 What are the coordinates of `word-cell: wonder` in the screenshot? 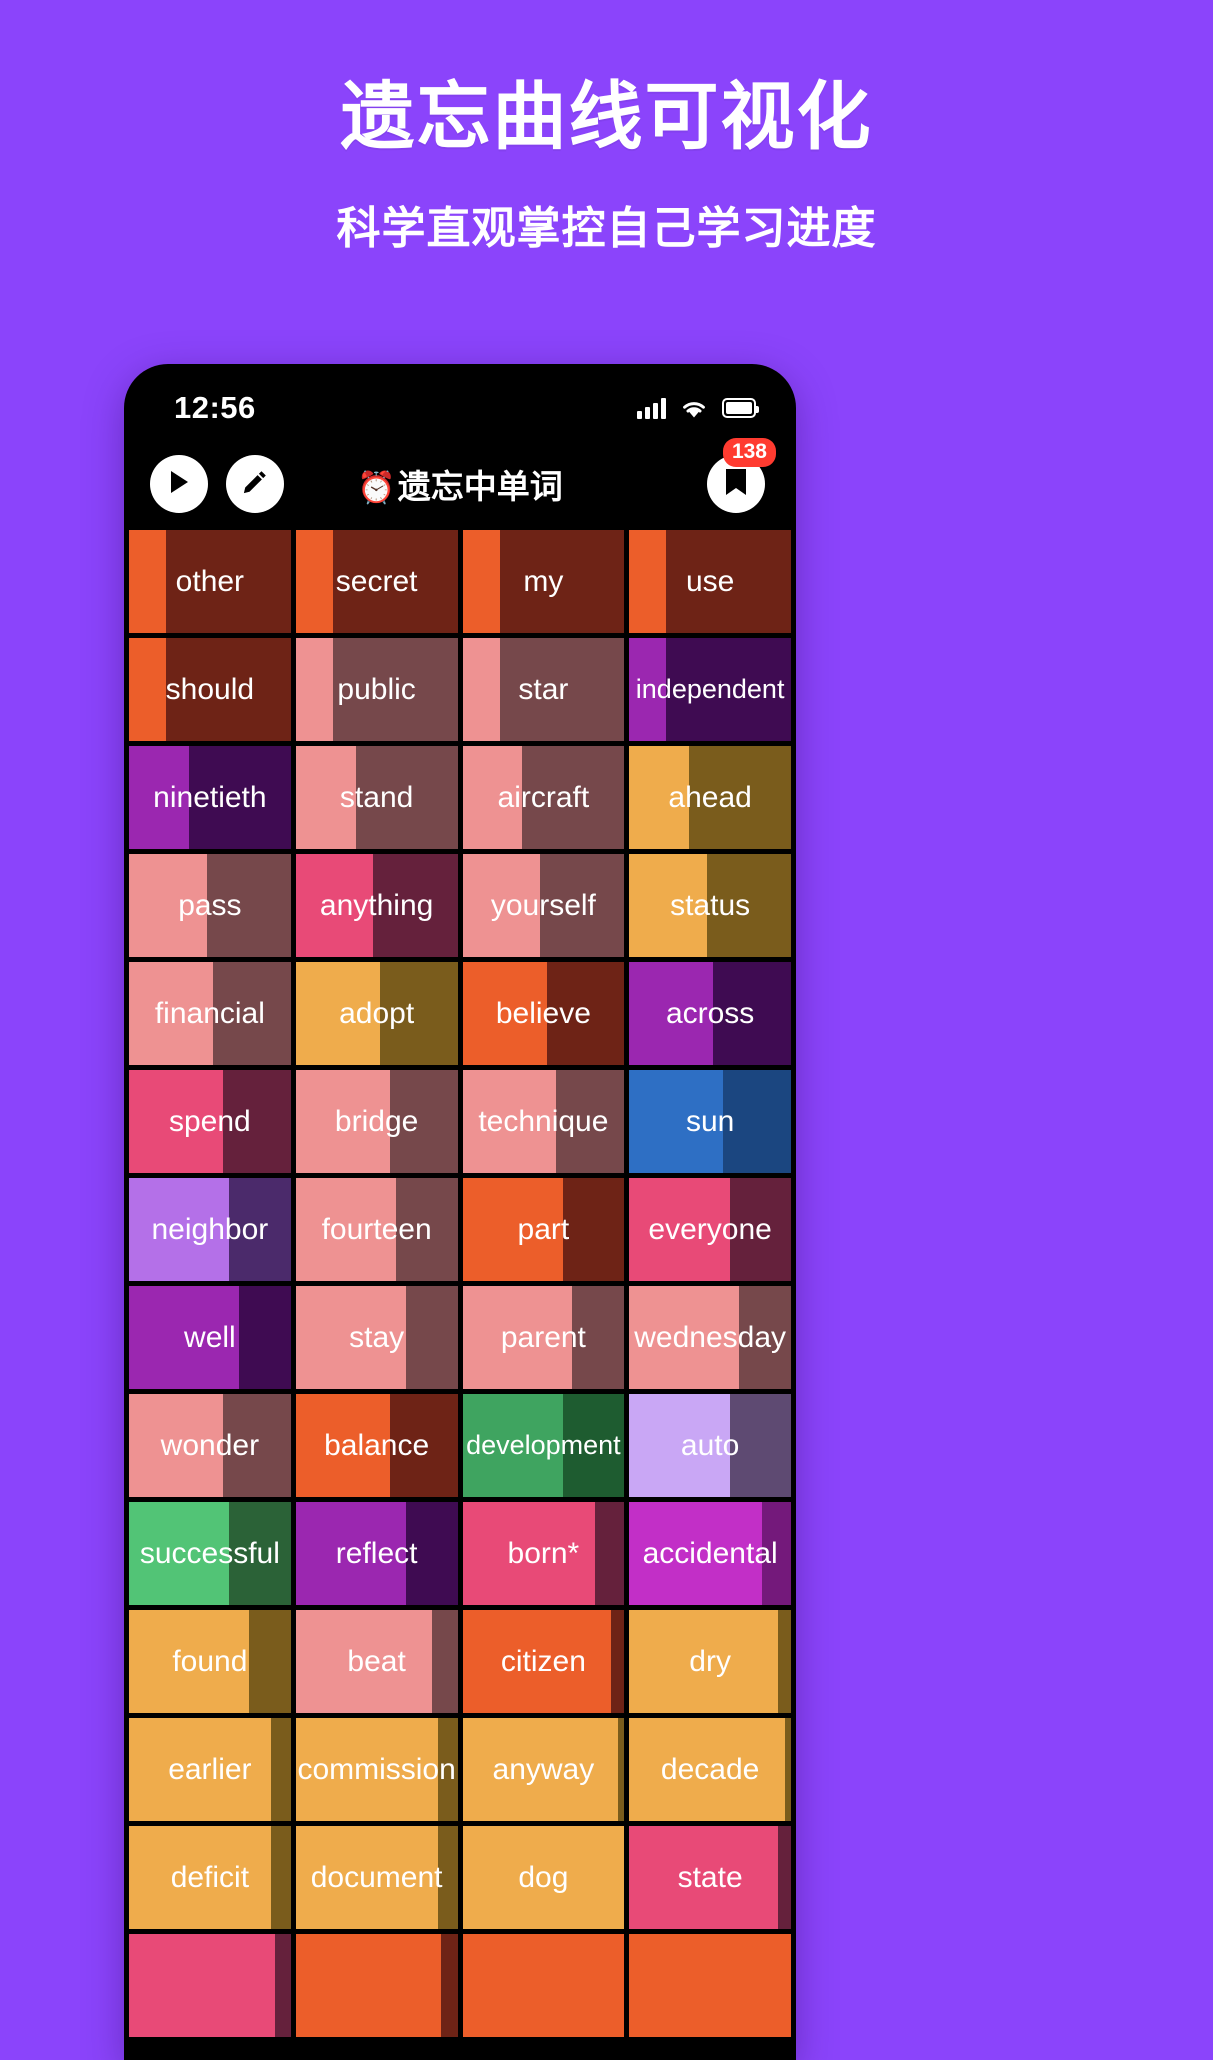 It's located at (210, 1445).